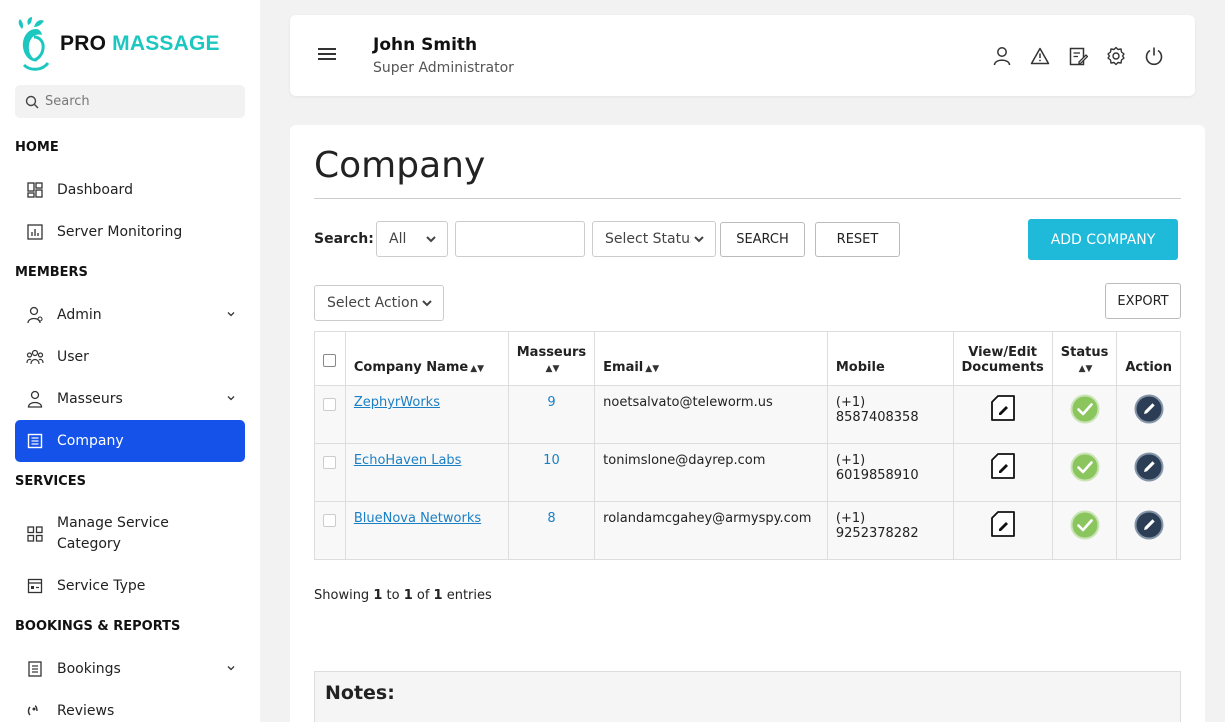 This screenshot has width=1225, height=722. I want to click on search-input, so click(520, 239).